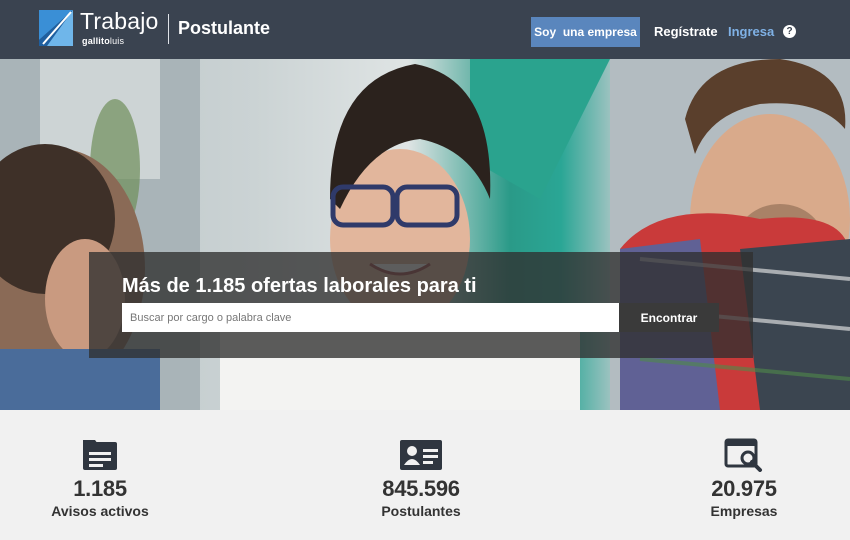 The width and height of the screenshot is (850, 540). What do you see at coordinates (100, 455) in the screenshot?
I see `folder-icon` at bounding box center [100, 455].